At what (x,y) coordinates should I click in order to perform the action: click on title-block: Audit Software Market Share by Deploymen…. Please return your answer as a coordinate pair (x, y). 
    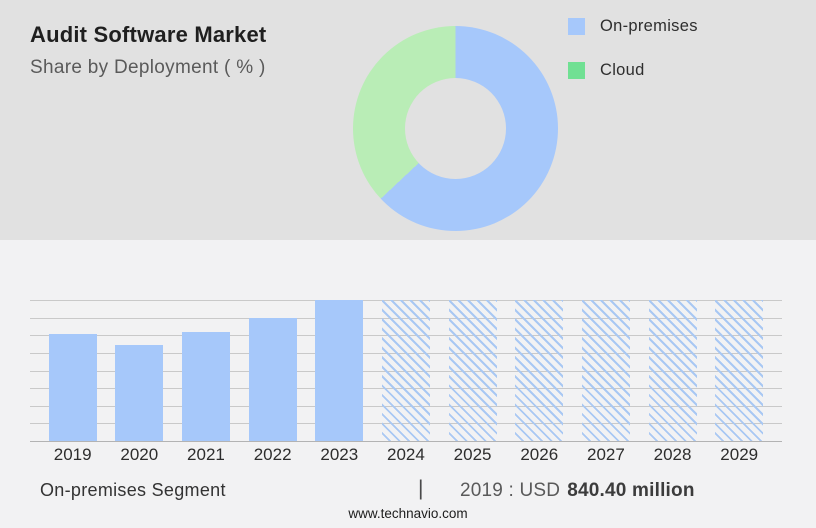
    Looking at the image, I should click on (148, 50).